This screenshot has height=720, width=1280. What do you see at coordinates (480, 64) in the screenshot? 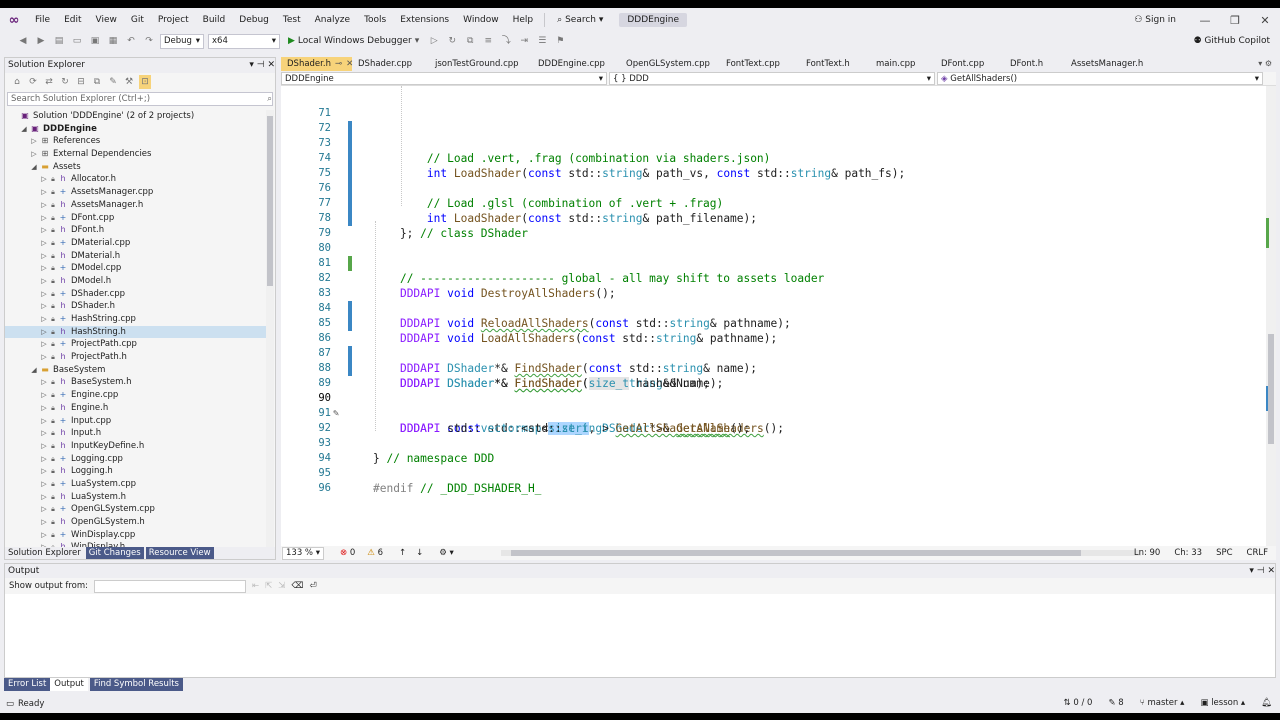
I see `tab-jsontestground-cpp: jsonTestGround.cpp` at bounding box center [480, 64].